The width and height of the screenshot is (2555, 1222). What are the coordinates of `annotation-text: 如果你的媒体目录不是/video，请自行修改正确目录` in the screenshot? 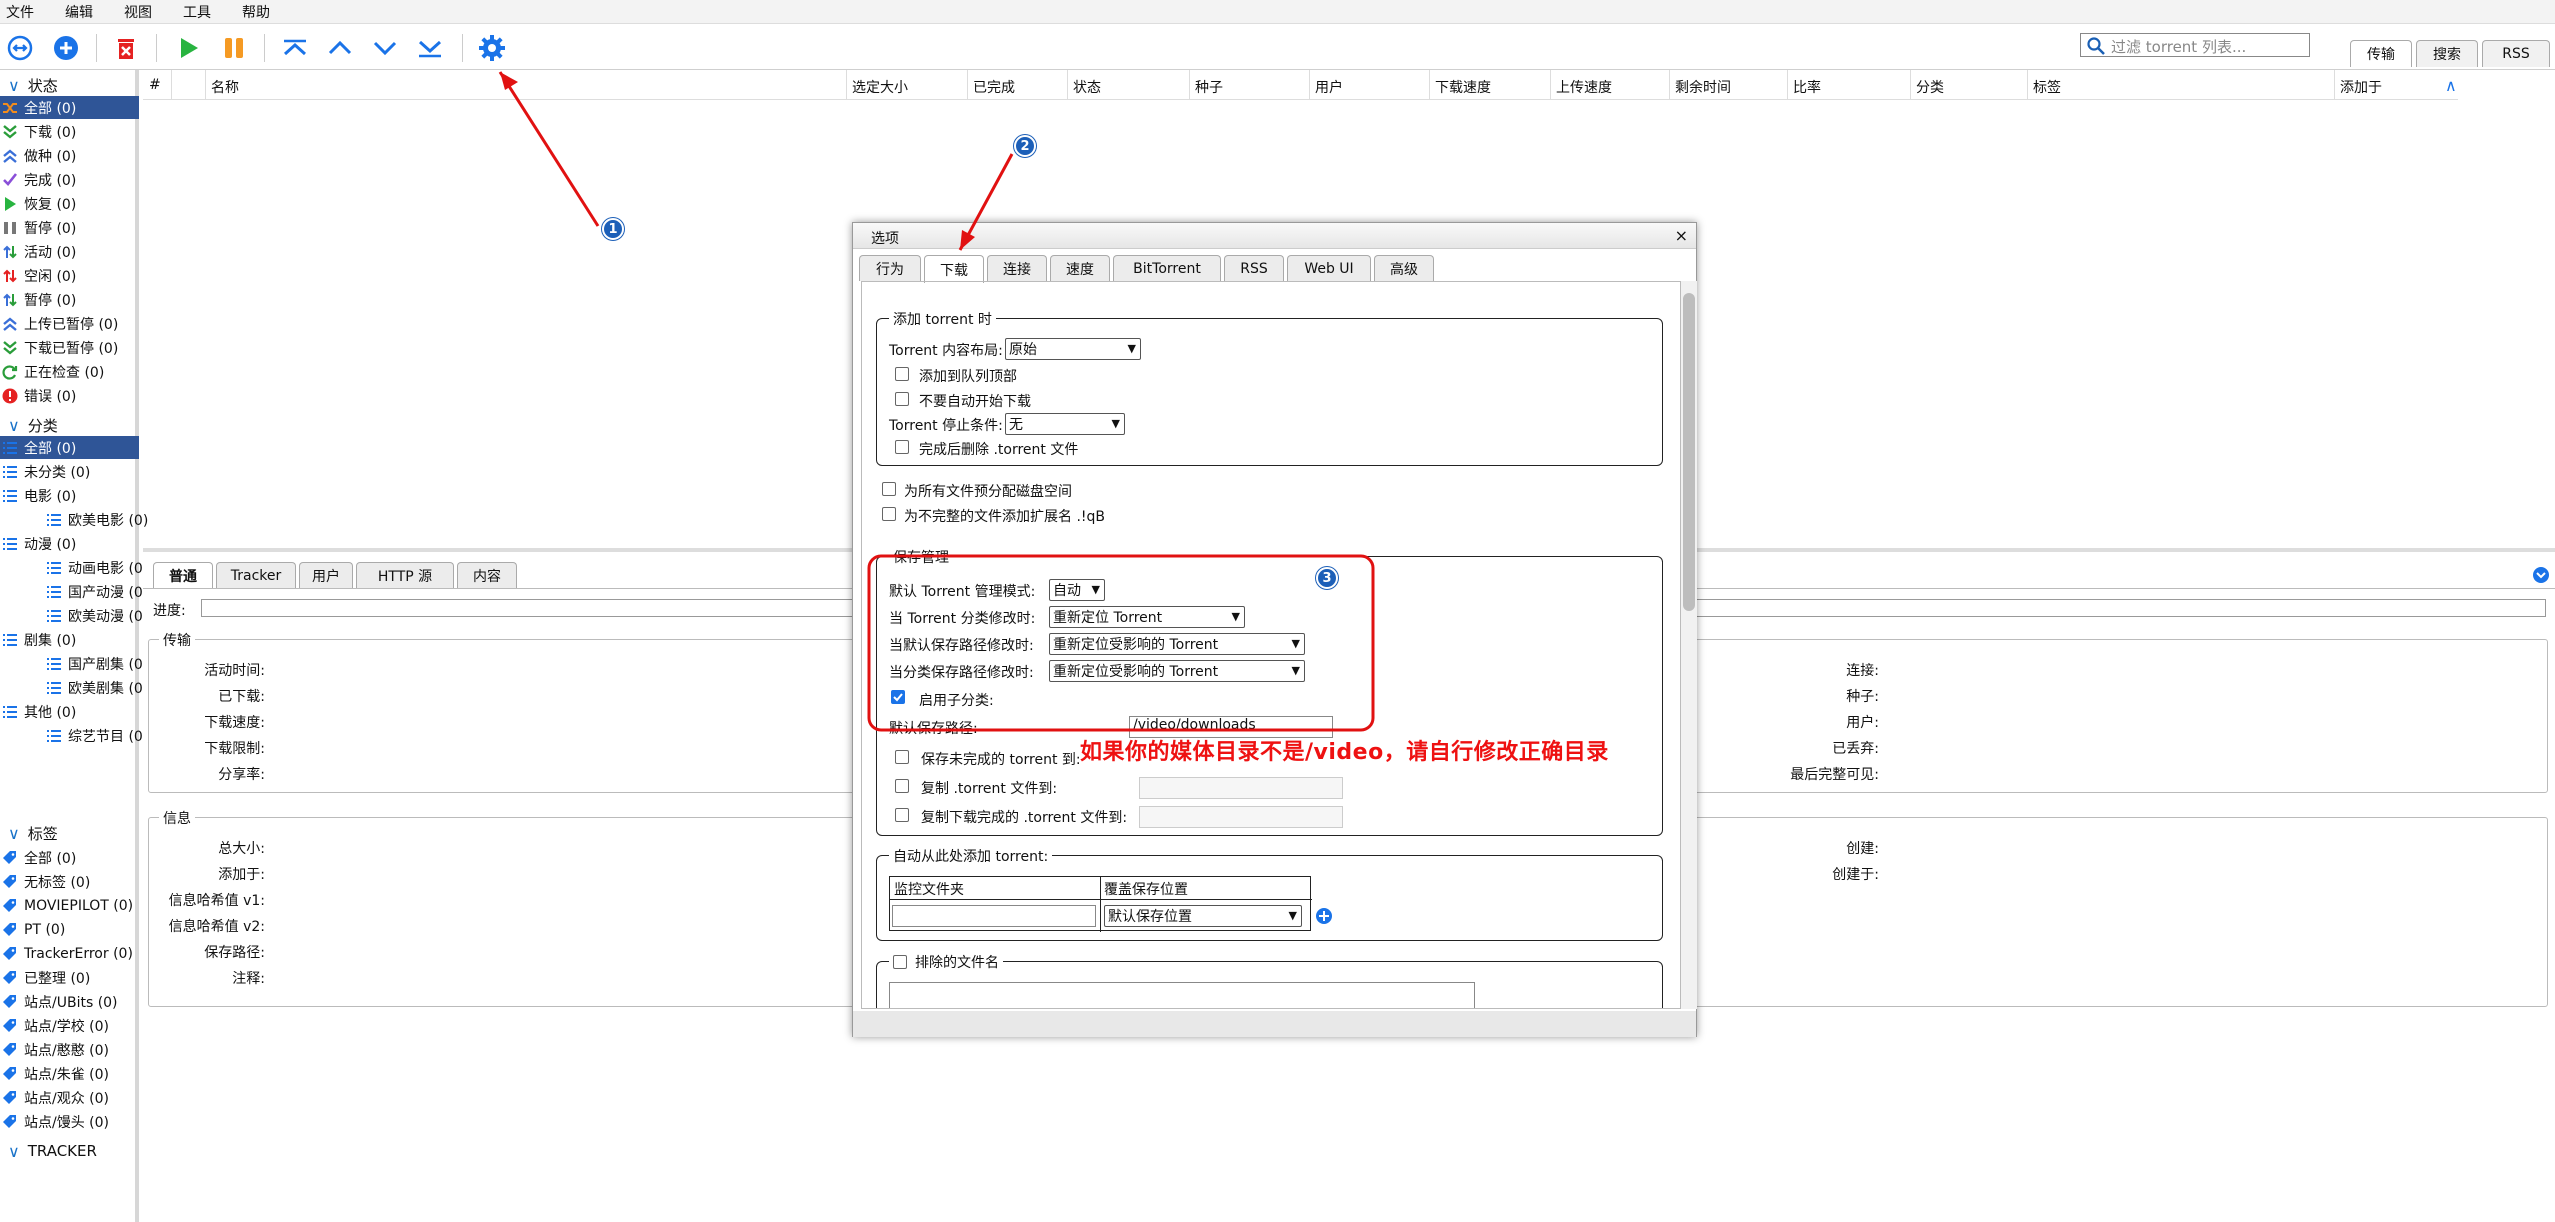 It's located at (1344, 752).